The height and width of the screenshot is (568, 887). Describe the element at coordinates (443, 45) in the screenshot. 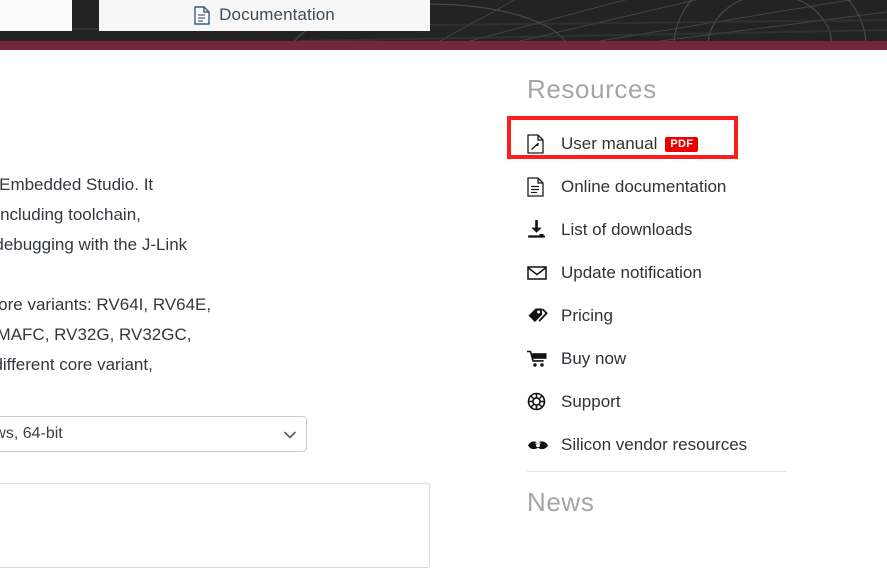

I see `header-accent-bar` at that location.